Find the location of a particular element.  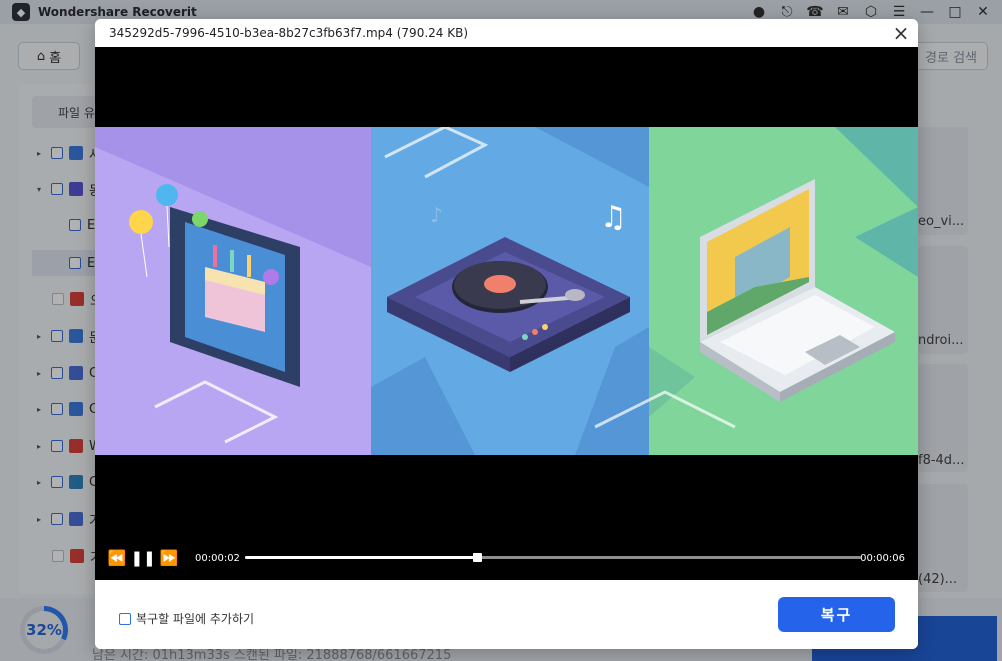

player-controls: ⏪ ❚❚ ⏩ 00:00:02 00:00:06 is located at coordinates (506, 558).